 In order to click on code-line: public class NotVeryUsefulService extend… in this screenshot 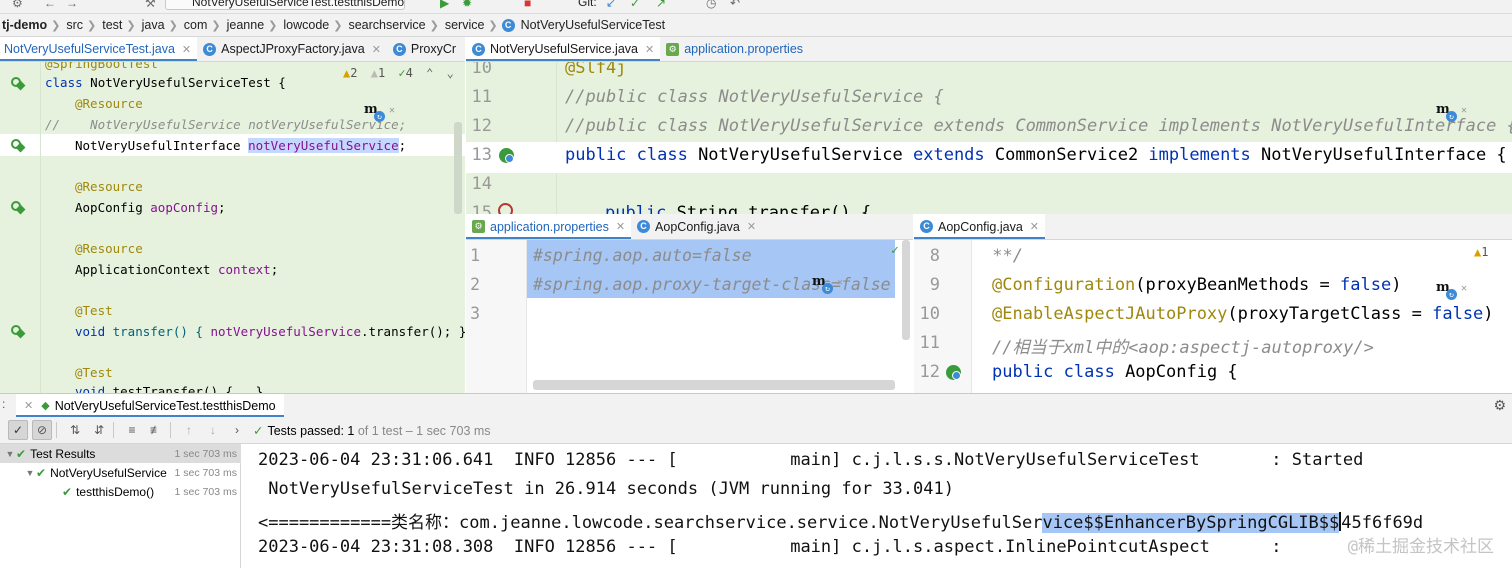, I will do `click(1036, 155)`.